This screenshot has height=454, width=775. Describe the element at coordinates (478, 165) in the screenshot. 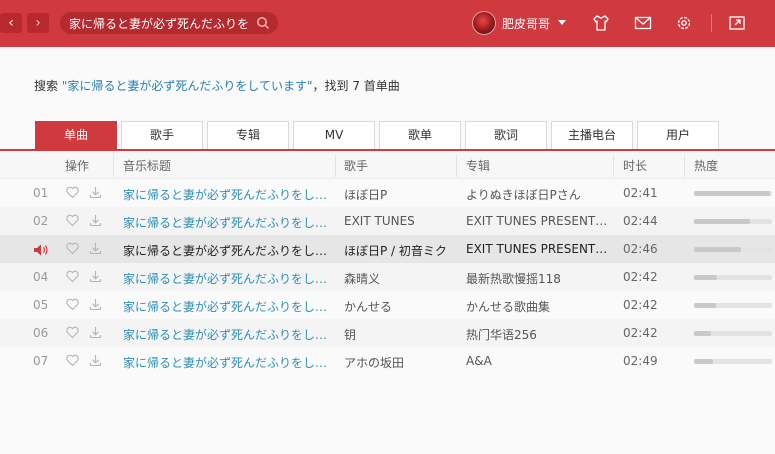

I see `header-album: 专辑` at that location.